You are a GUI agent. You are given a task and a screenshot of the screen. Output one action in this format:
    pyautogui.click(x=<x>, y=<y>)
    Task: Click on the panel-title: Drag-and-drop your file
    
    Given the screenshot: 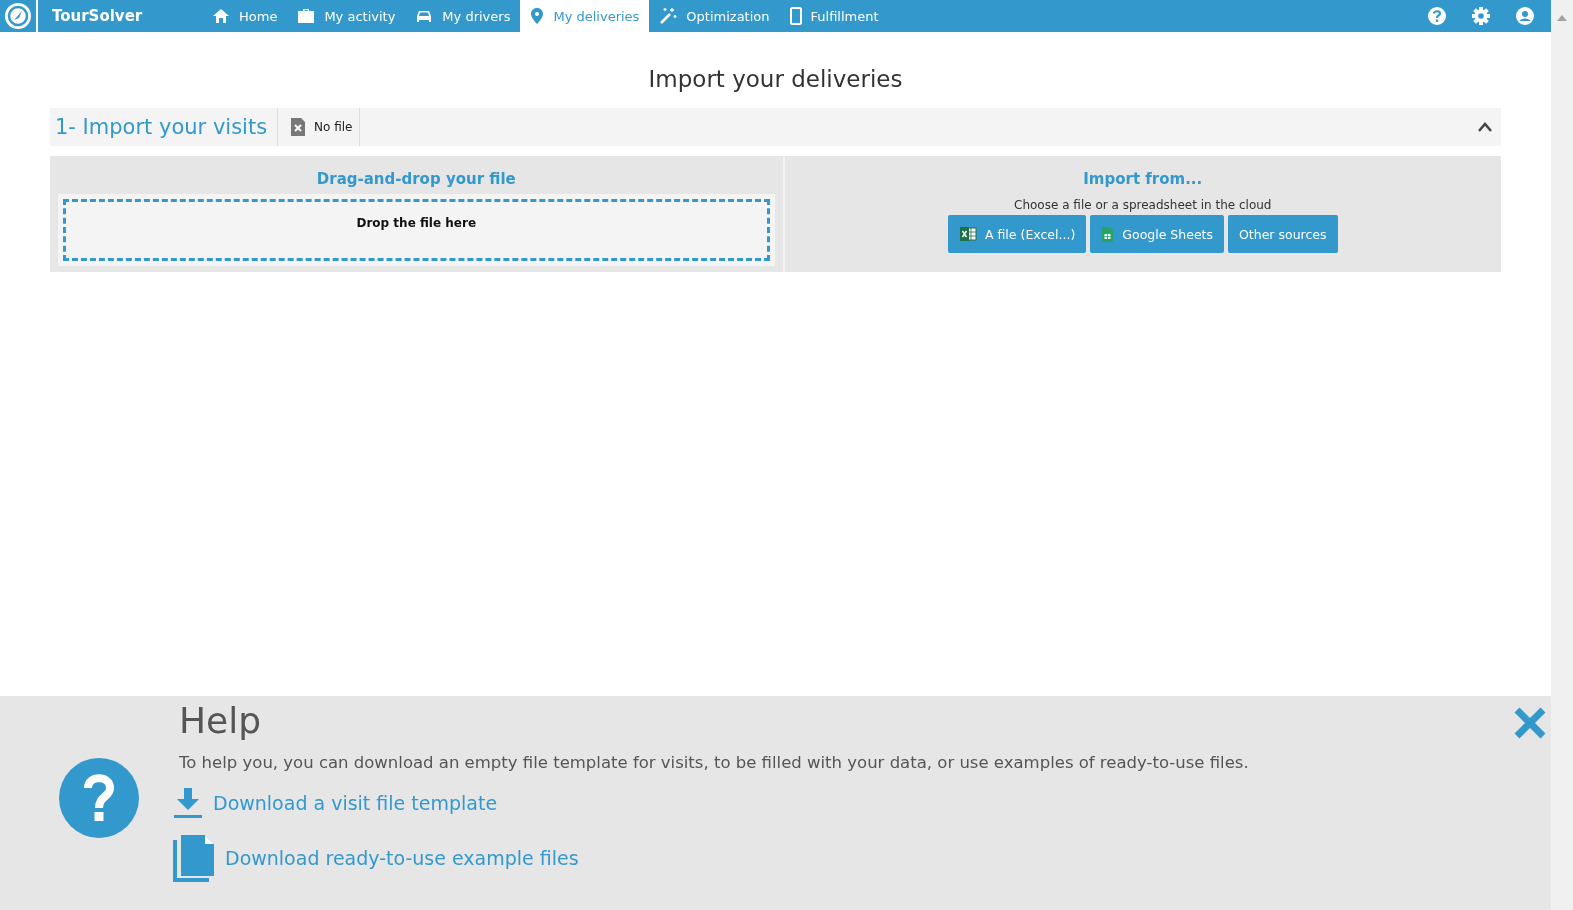 What is the action you would take?
    pyautogui.click(x=416, y=179)
    